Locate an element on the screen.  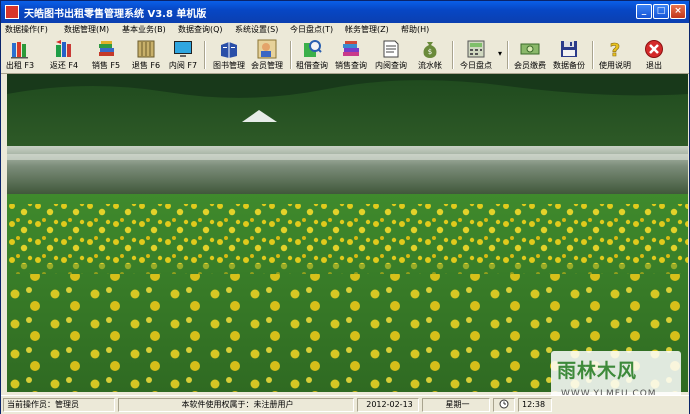
menu-accounts: 帐务管理(Z) is located at coordinates (367, 29).